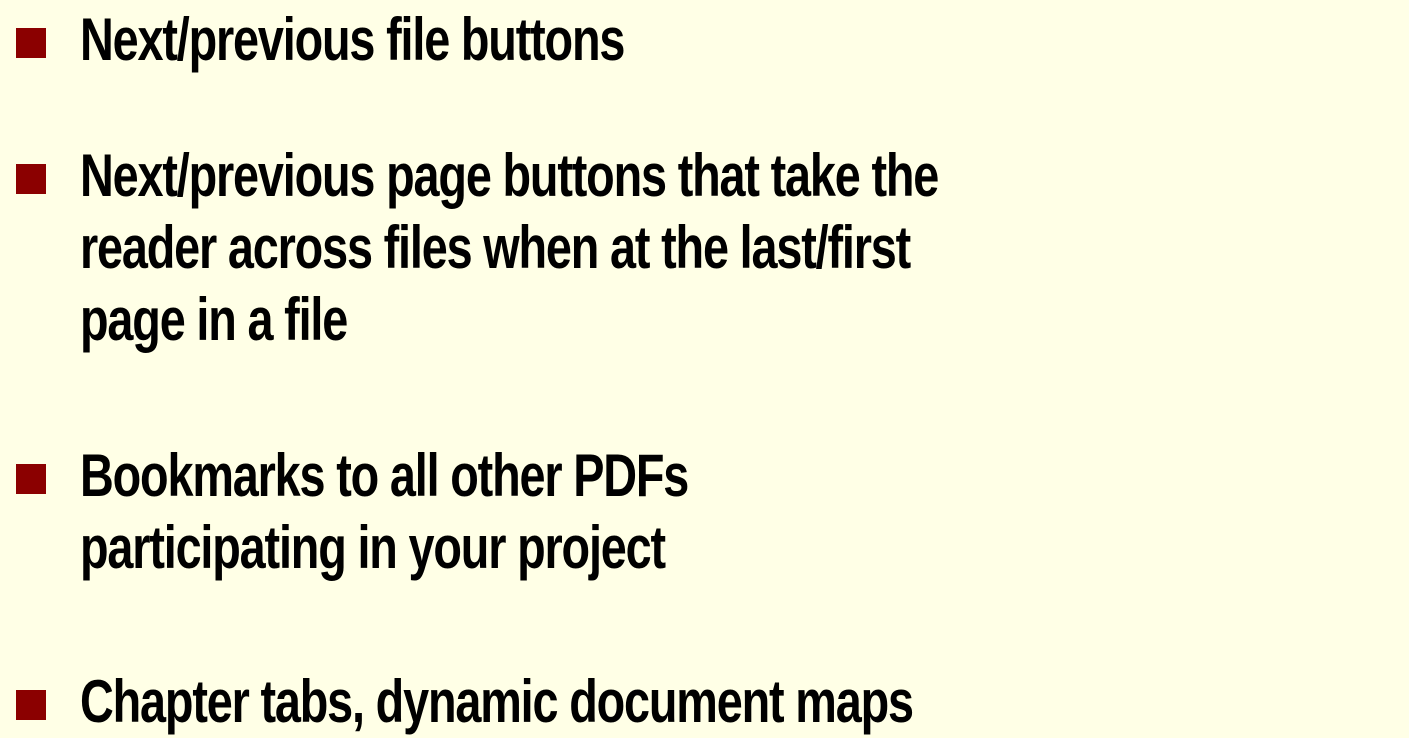 Image resolution: width=1409 pixels, height=738 pixels. I want to click on bullet-text: Next/previous file buttons, so click(352, 39).